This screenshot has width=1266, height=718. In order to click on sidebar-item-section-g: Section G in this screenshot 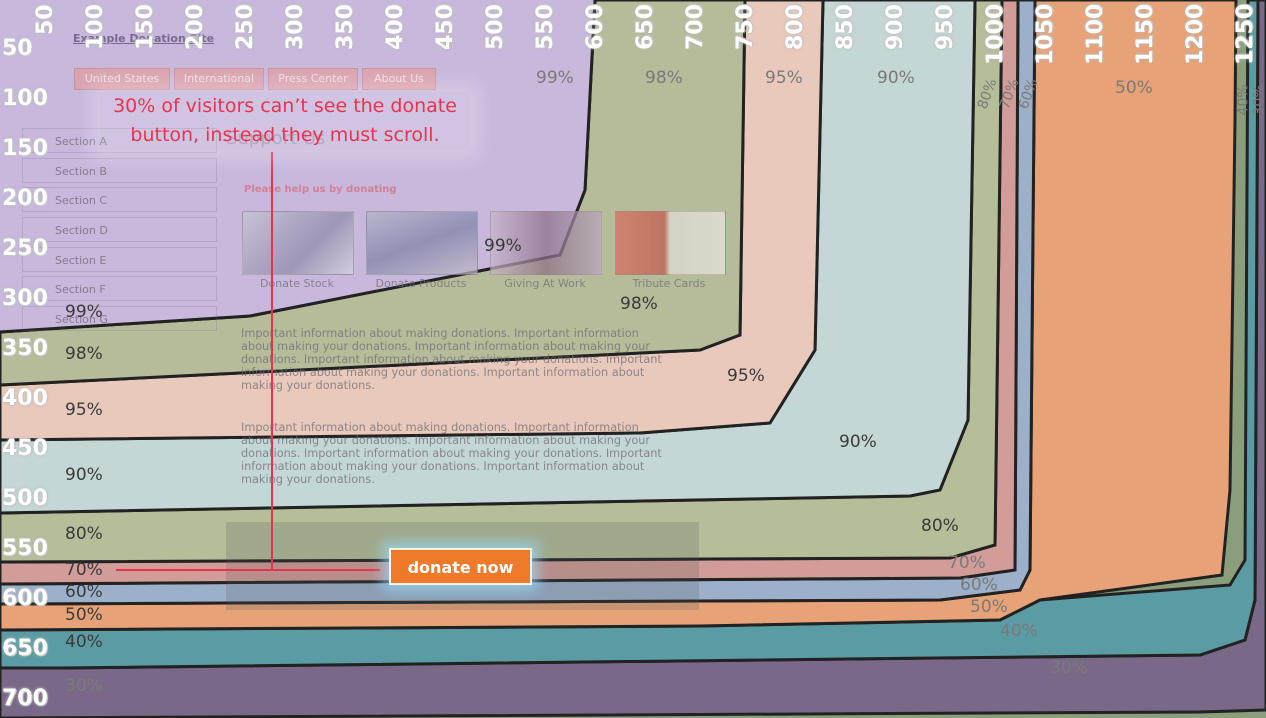, I will do `click(119, 318)`.